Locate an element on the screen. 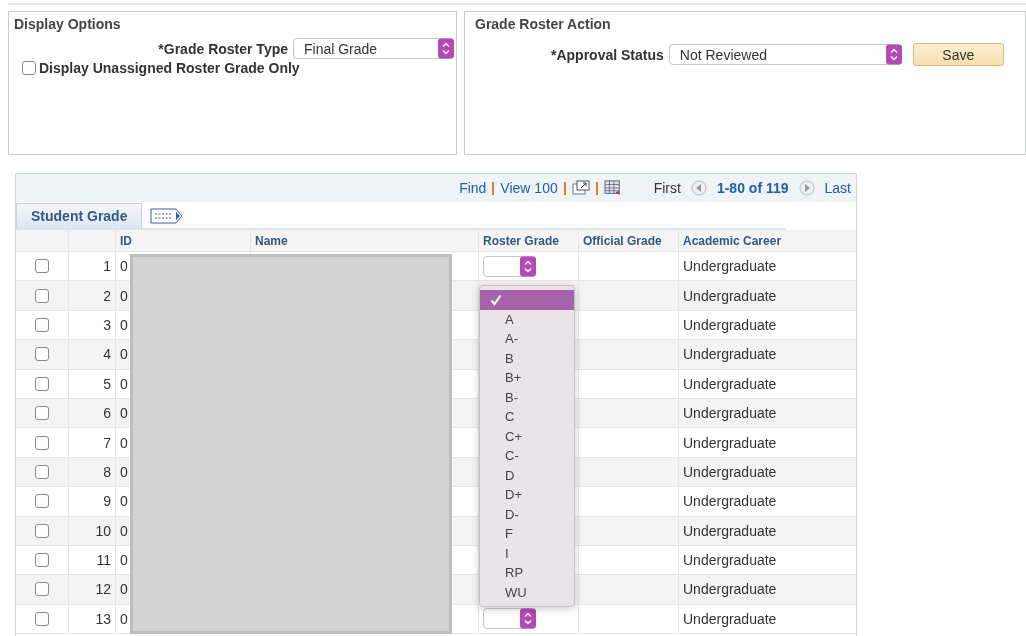 This screenshot has height=636, width=1026. grade-option: D+ is located at coordinates (527, 495).